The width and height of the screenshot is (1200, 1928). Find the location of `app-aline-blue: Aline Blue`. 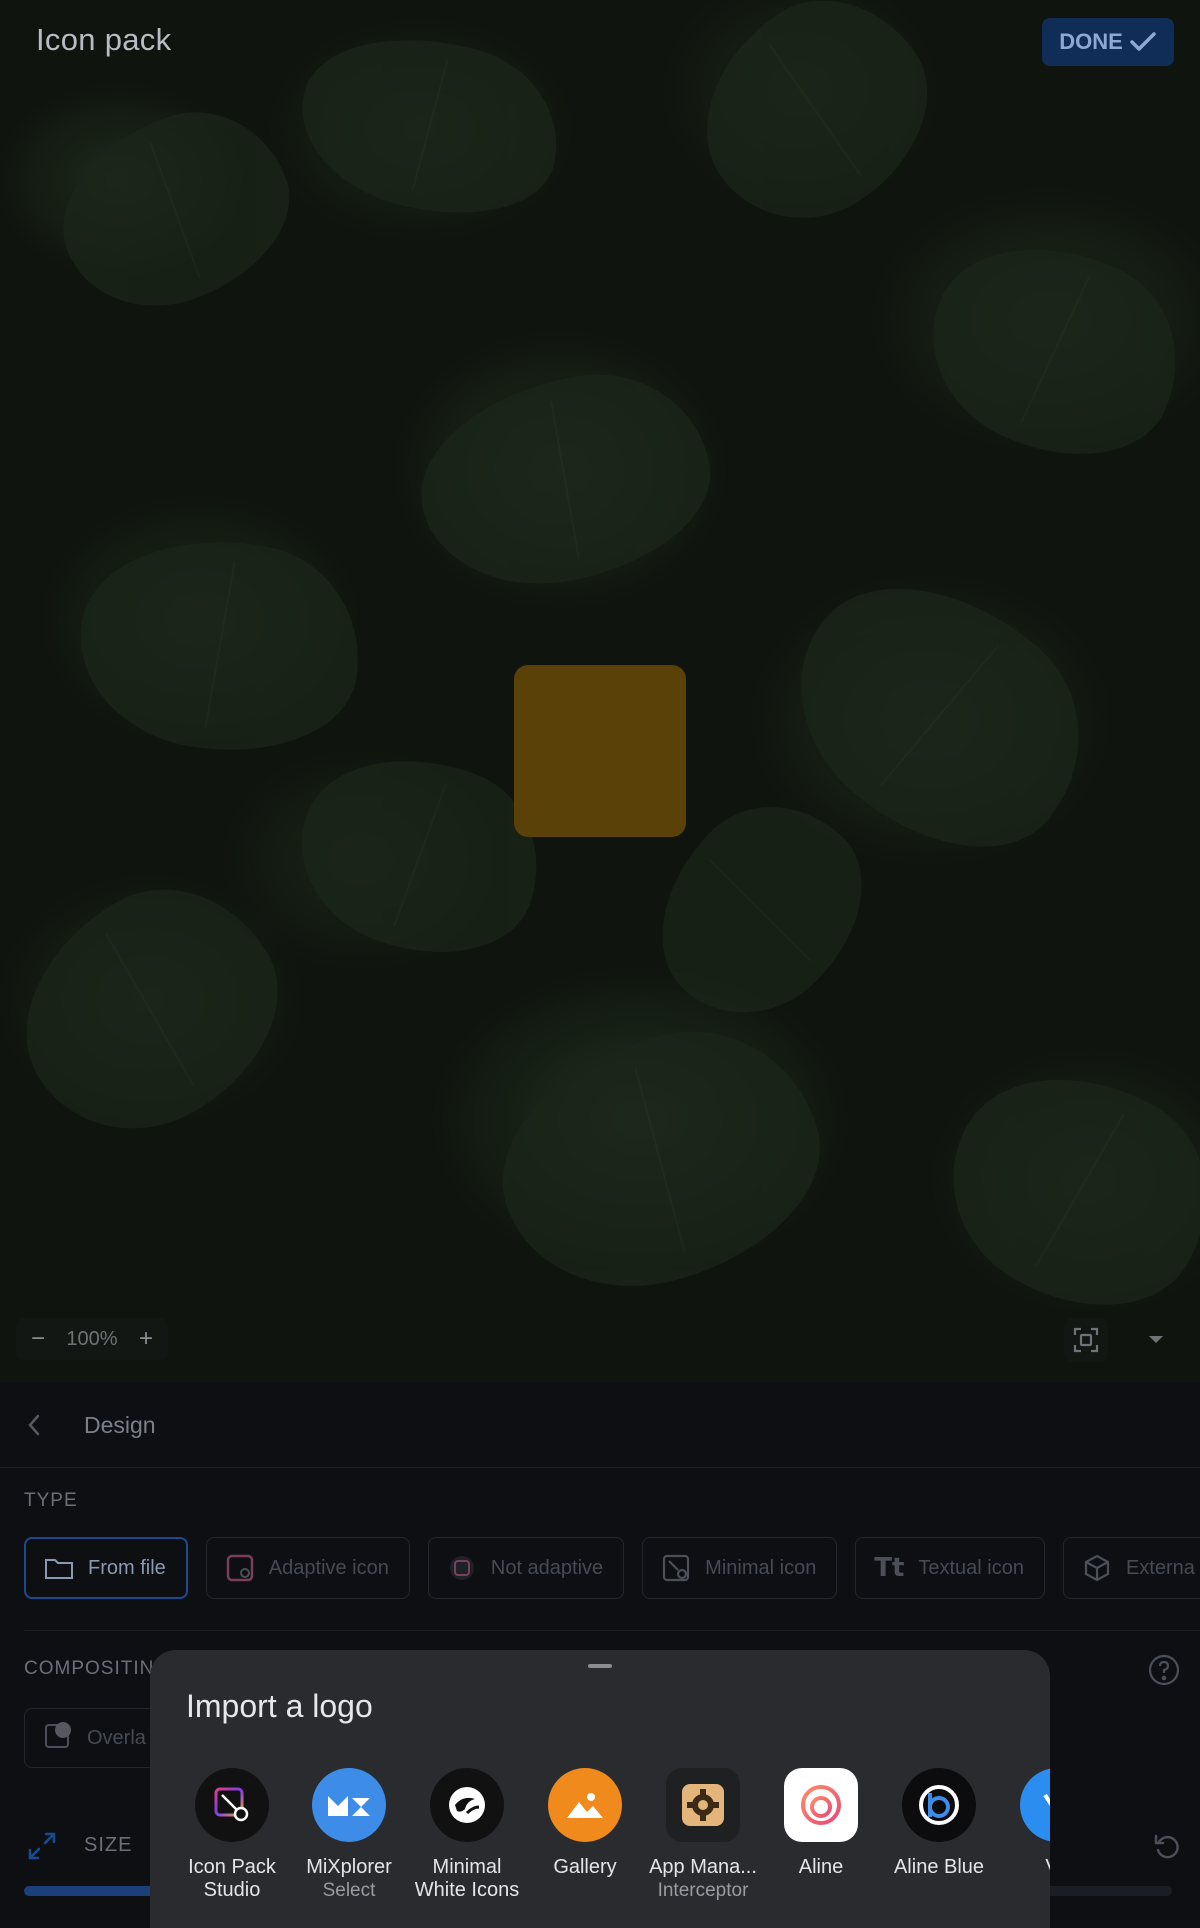

app-aline-blue: Aline Blue is located at coordinates (939, 1823).